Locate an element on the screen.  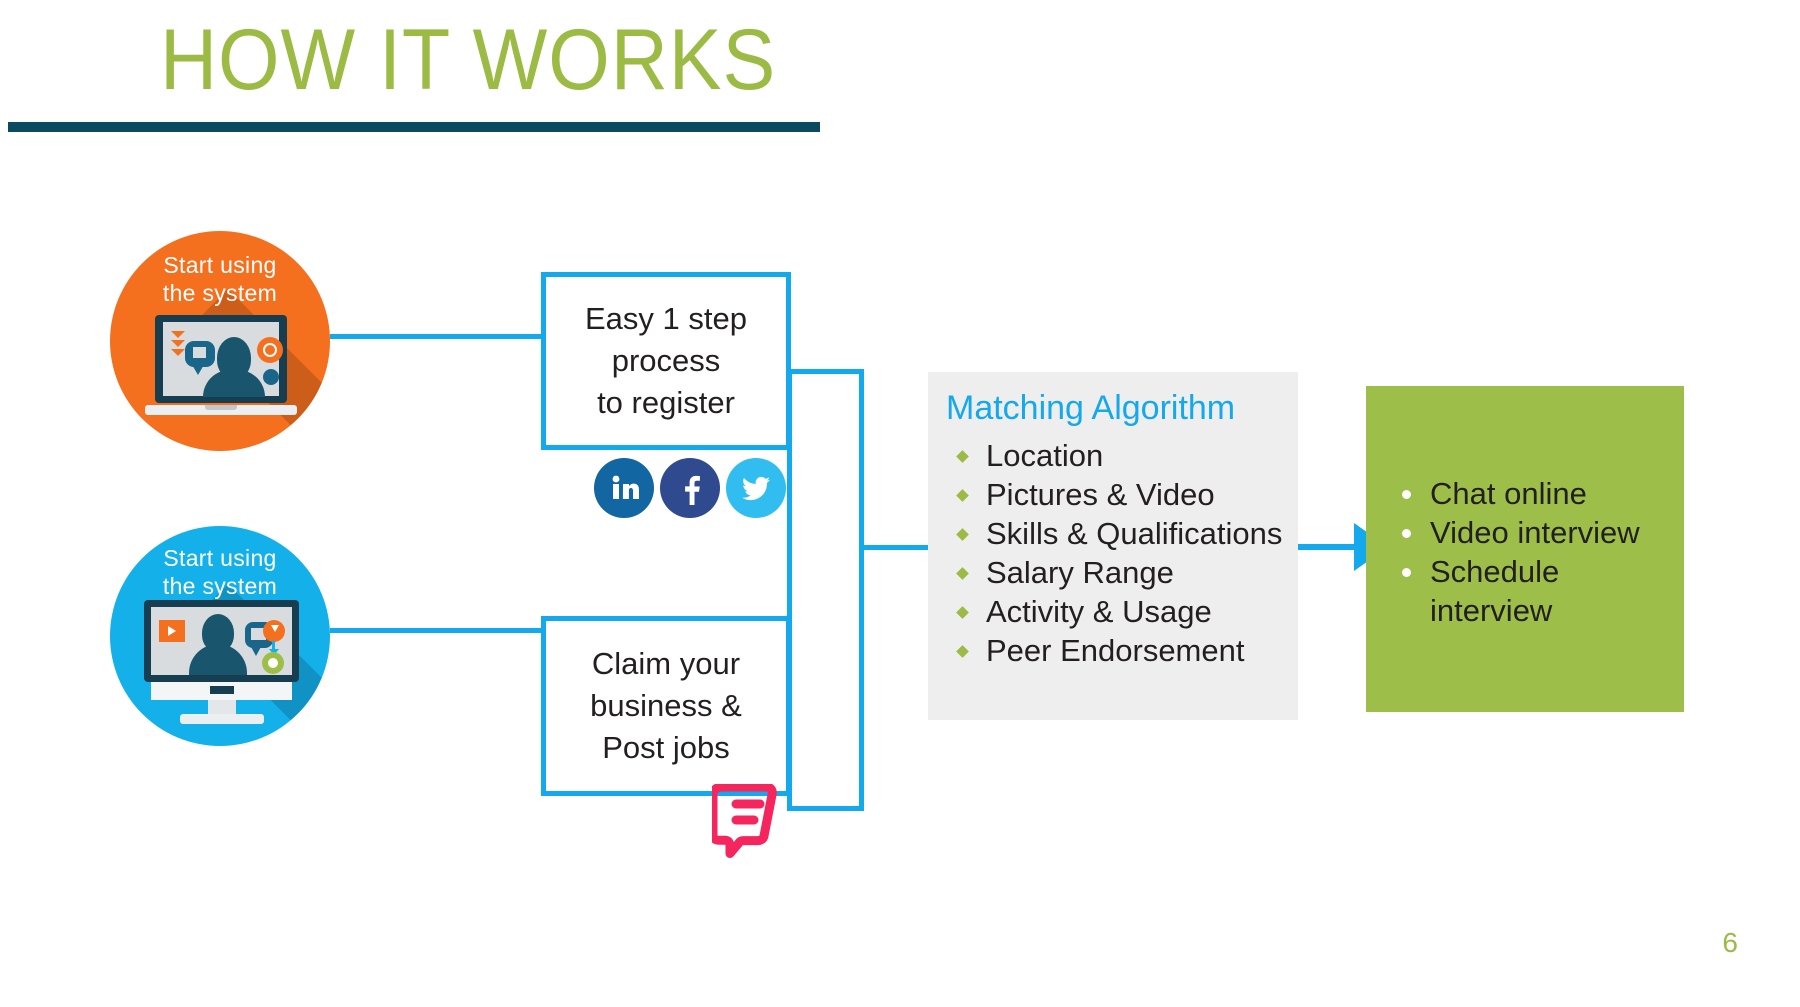
list-item-label: Activity & Usage is located at coordinates (1099, 611).